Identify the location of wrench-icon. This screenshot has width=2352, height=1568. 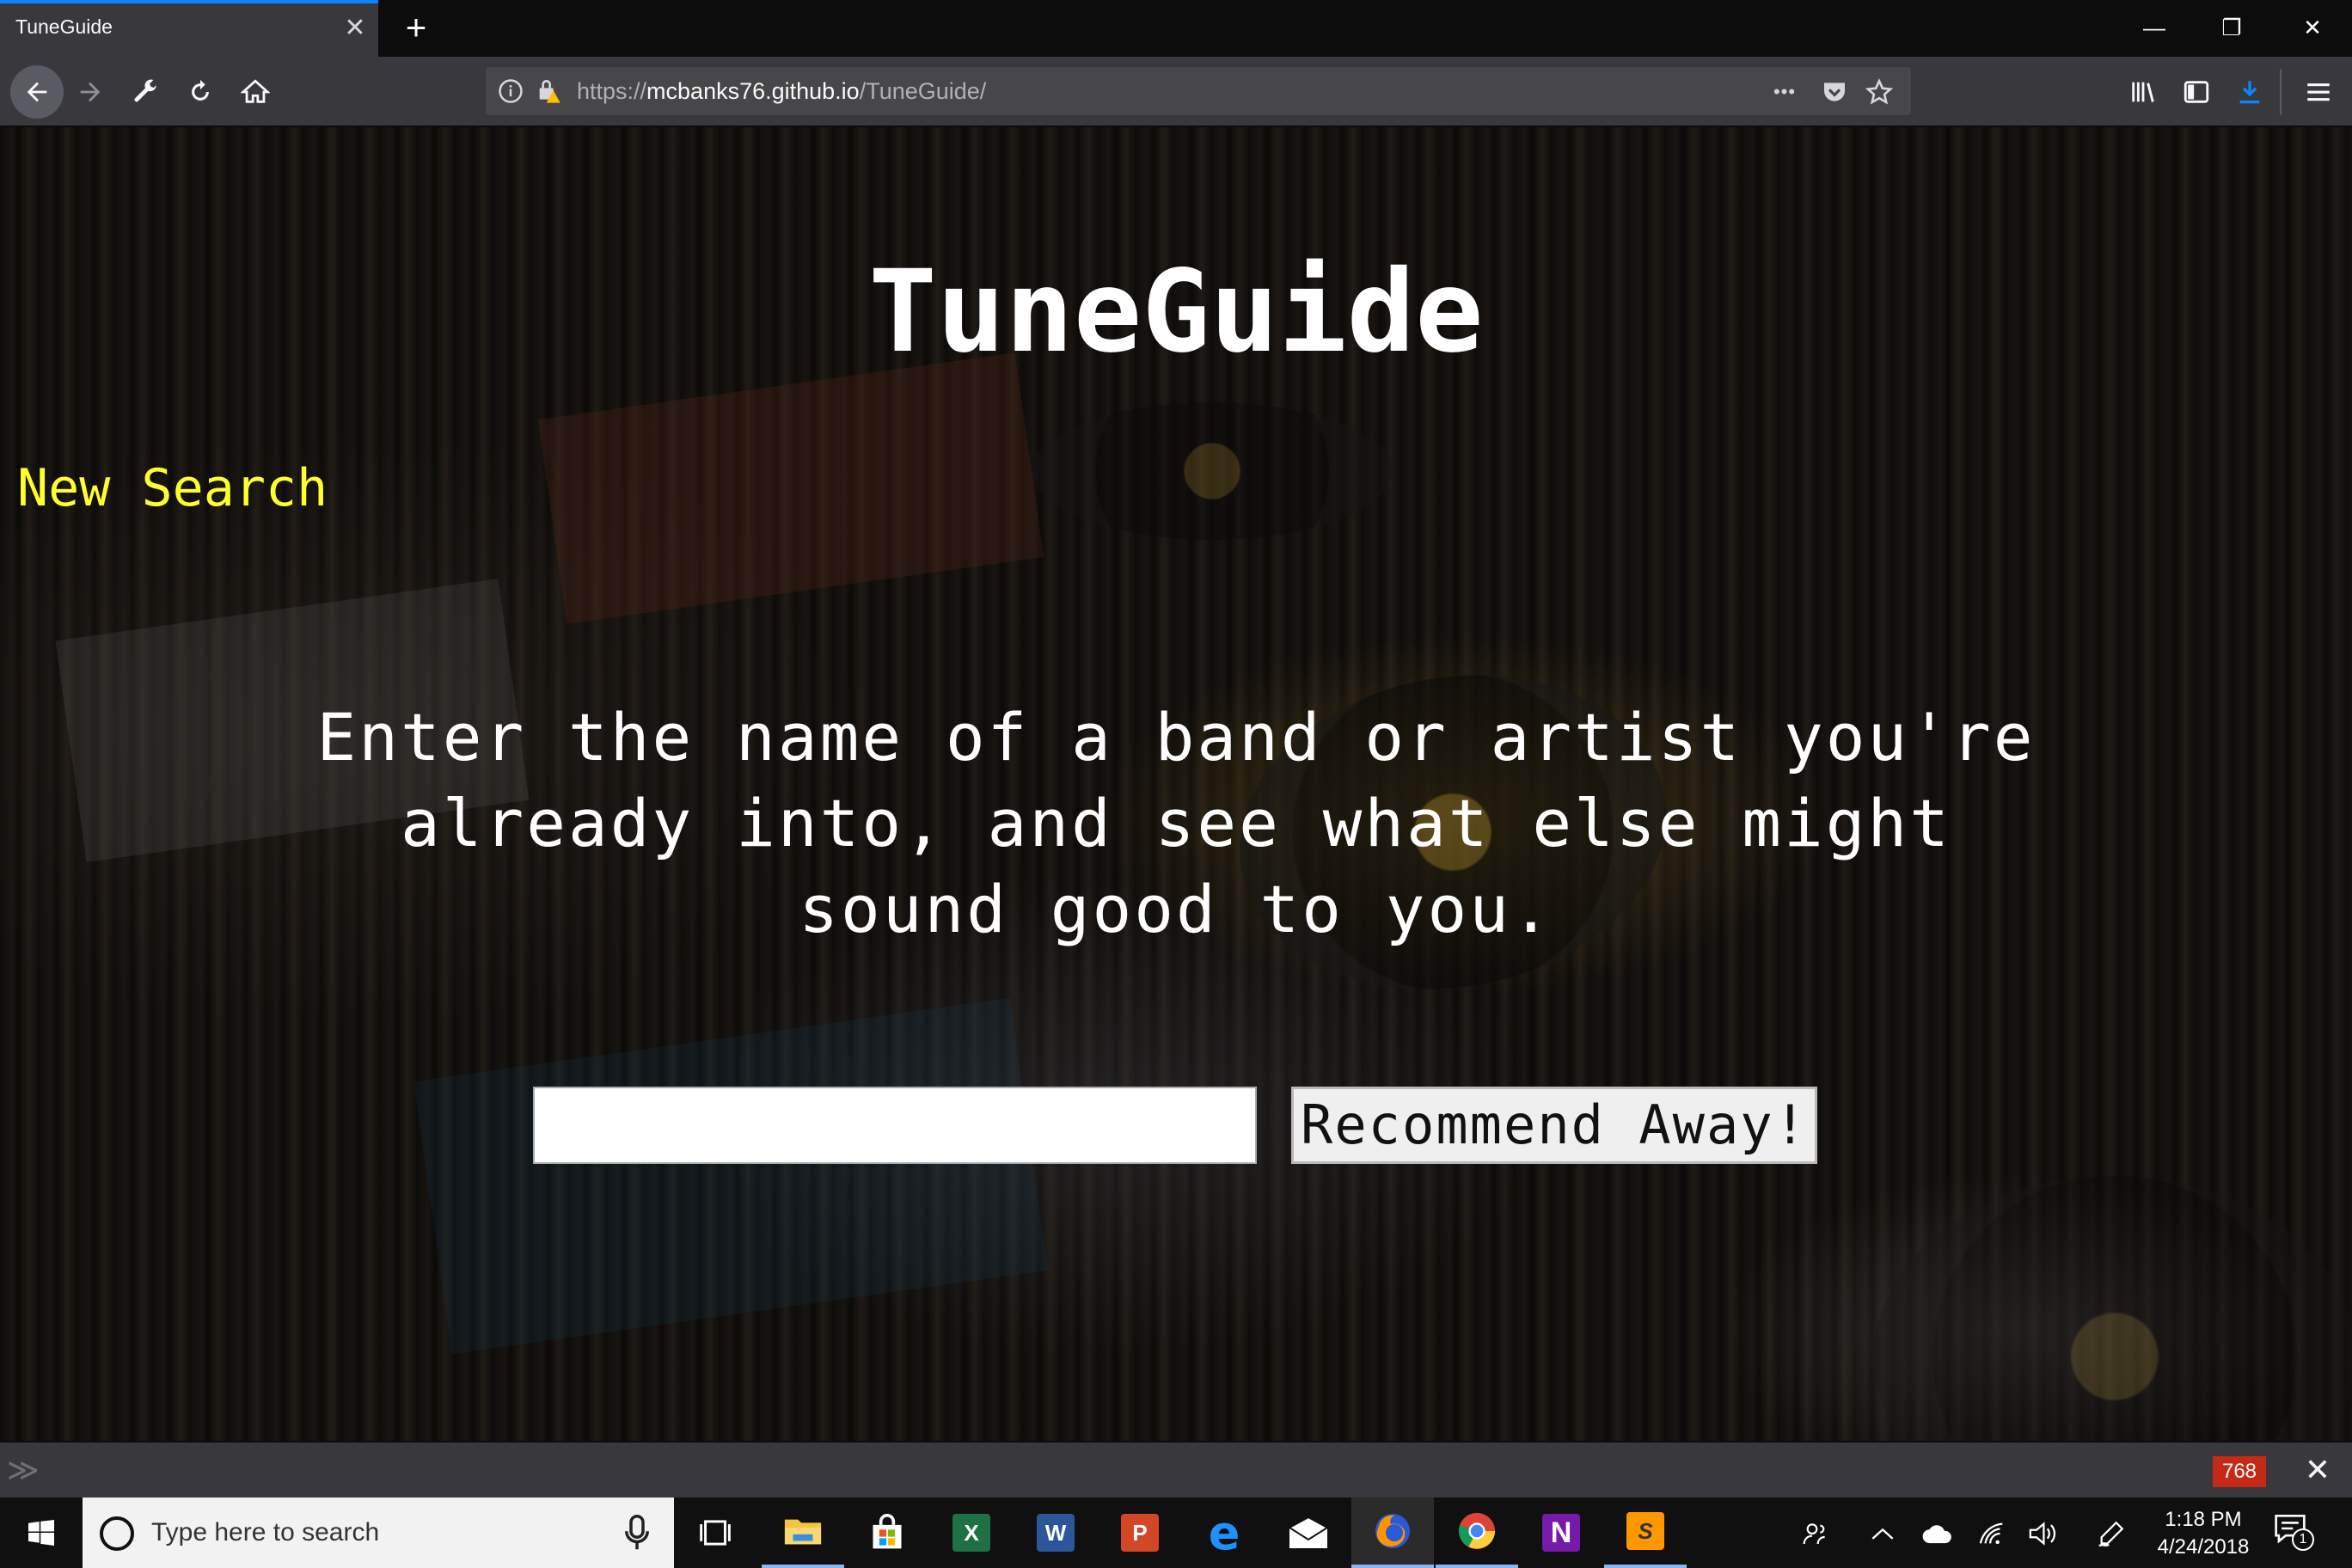
(145, 90).